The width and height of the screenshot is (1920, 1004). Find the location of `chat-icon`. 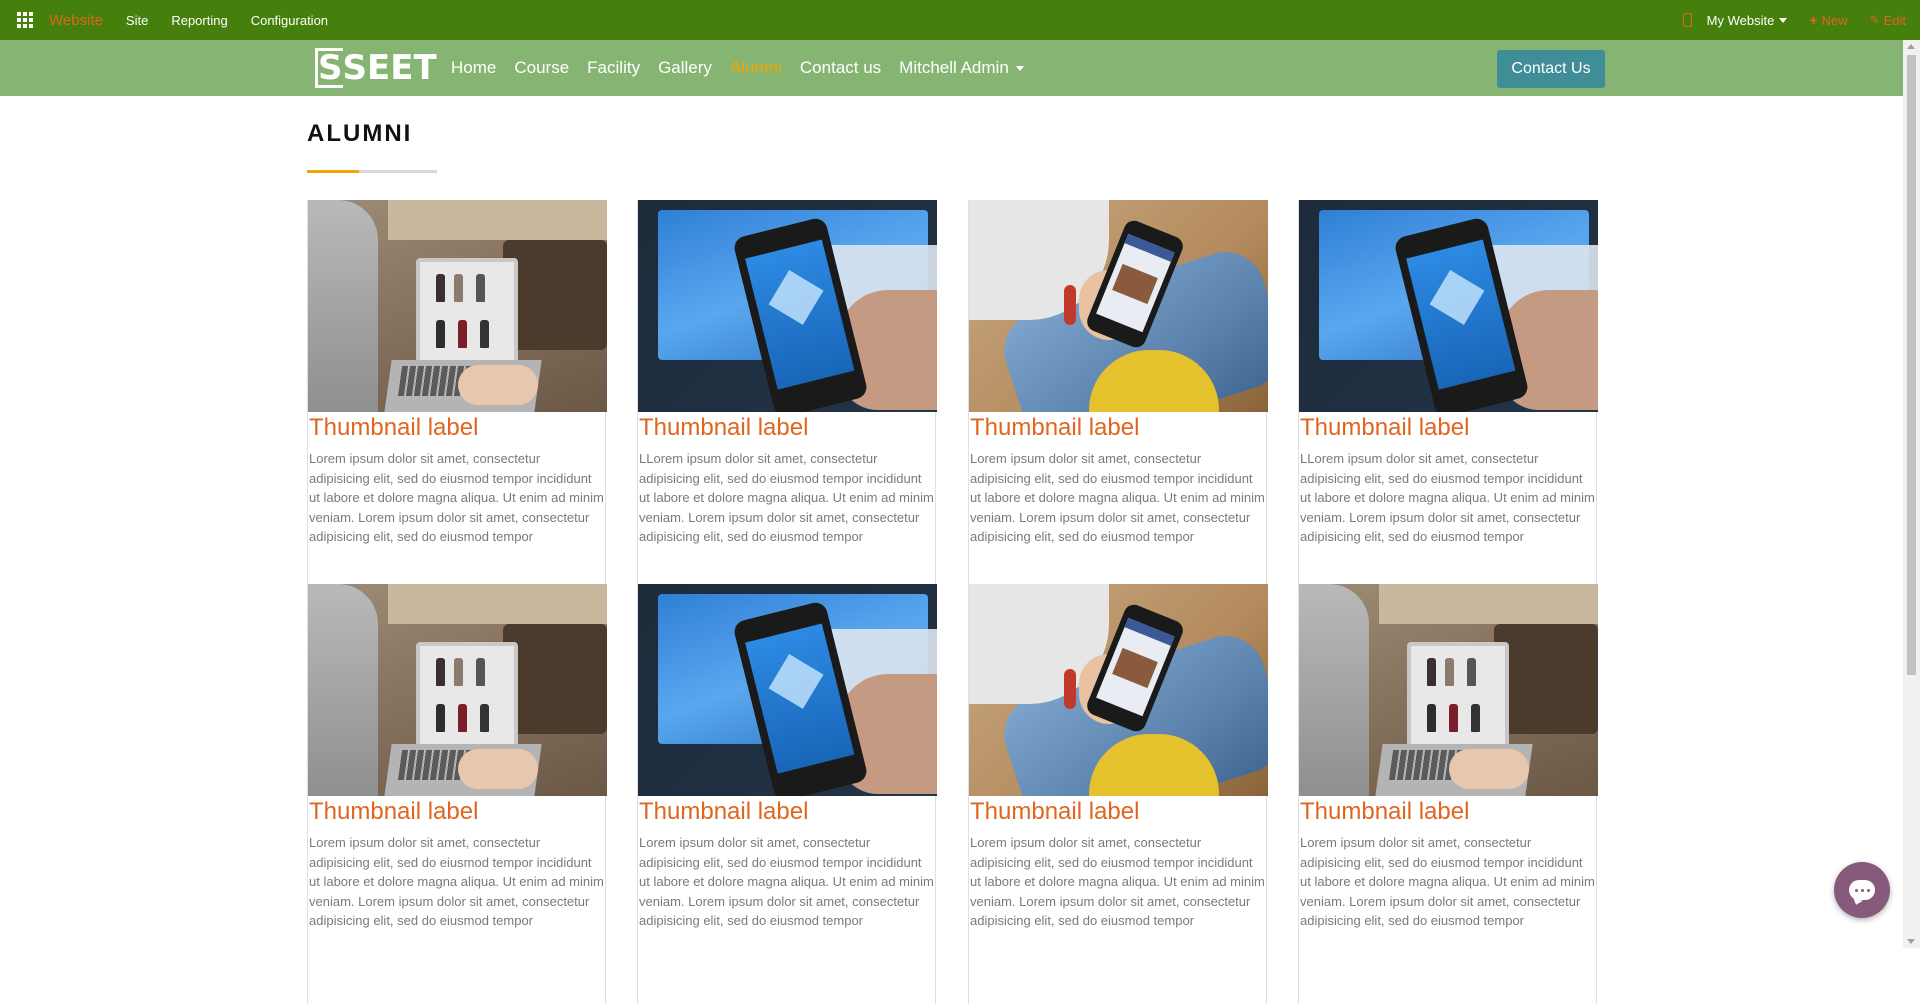

chat-icon is located at coordinates (1862, 890).